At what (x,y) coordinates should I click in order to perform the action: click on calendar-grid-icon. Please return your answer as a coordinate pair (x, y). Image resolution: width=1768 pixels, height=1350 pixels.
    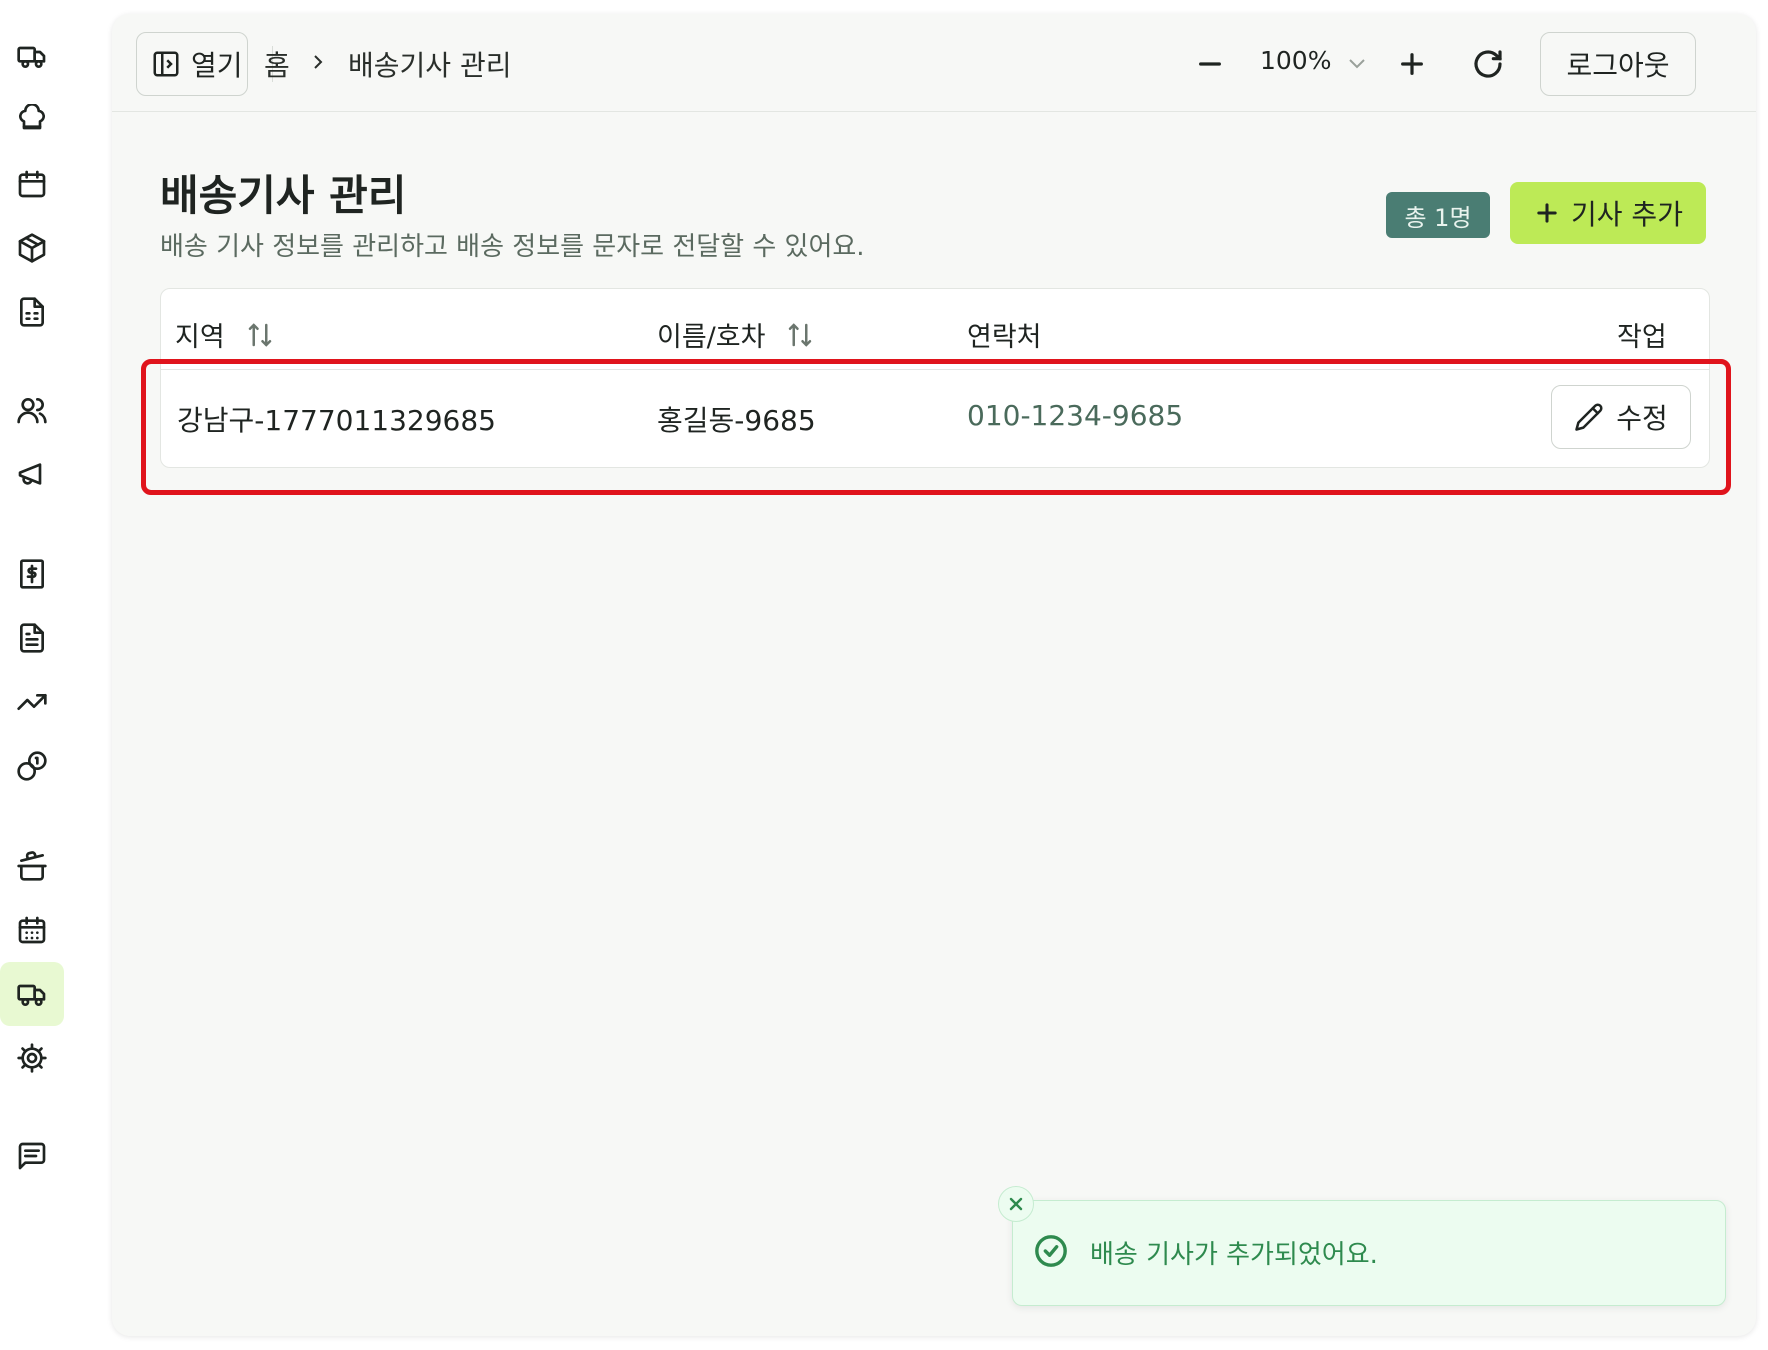
    Looking at the image, I should click on (32, 930).